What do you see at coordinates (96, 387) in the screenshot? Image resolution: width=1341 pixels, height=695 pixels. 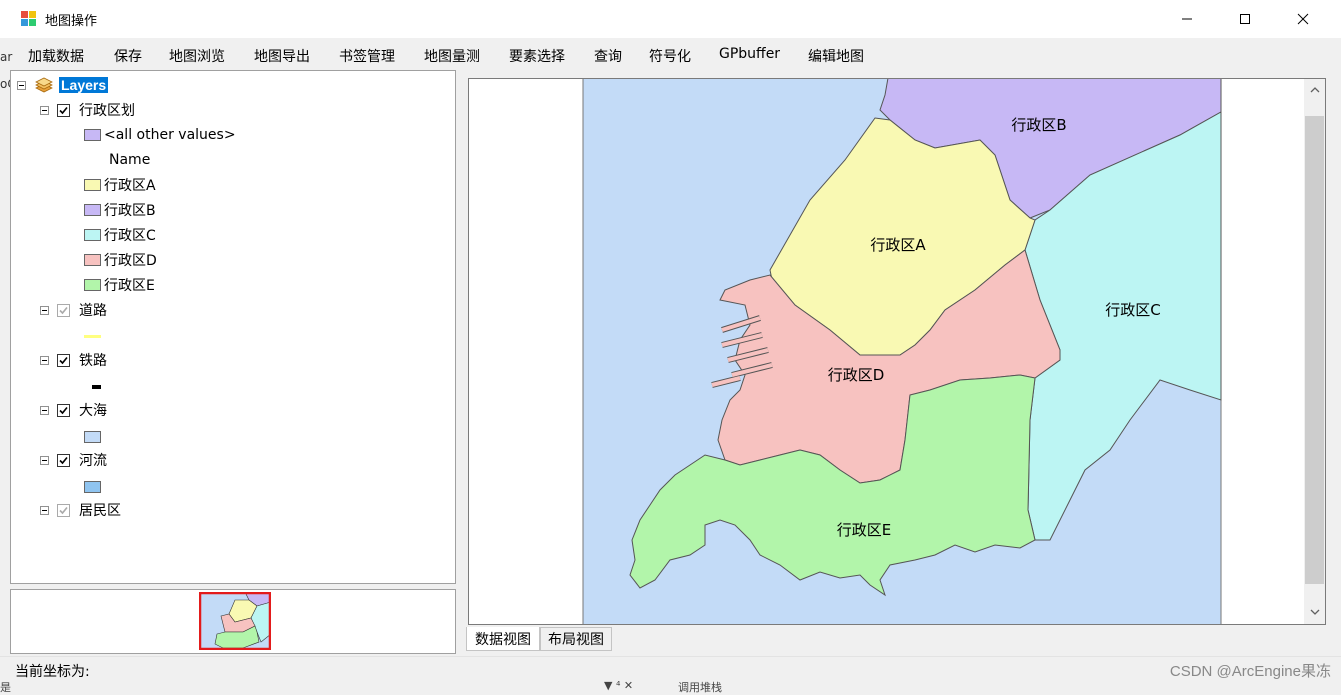 I see `railway-symbol` at bounding box center [96, 387].